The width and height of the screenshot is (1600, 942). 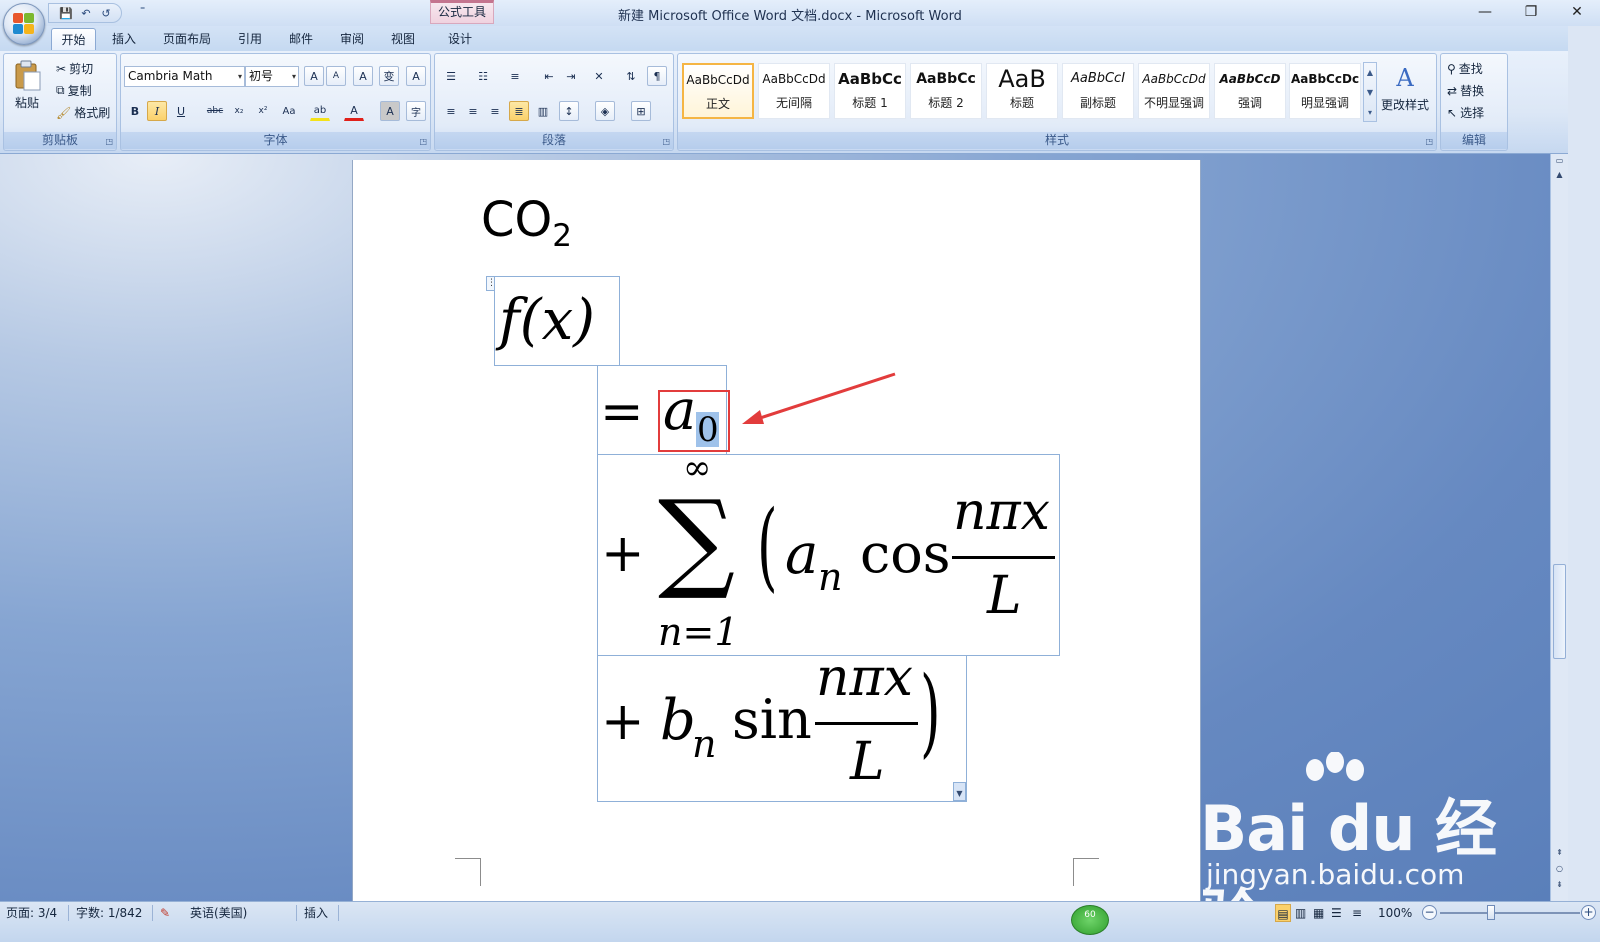 I want to click on style-title: AaB 标题, so click(x=1022, y=91).